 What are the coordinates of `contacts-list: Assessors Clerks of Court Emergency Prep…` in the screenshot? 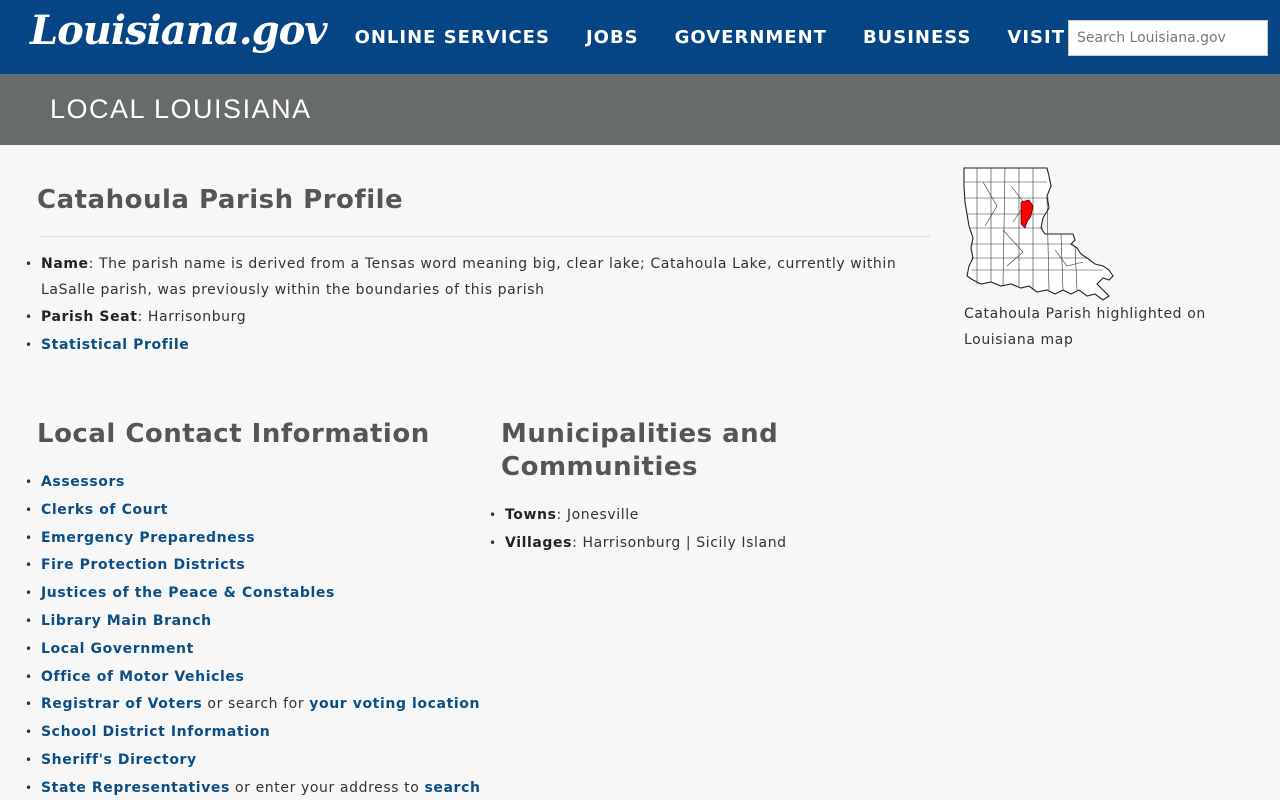 It's located at (253, 634).